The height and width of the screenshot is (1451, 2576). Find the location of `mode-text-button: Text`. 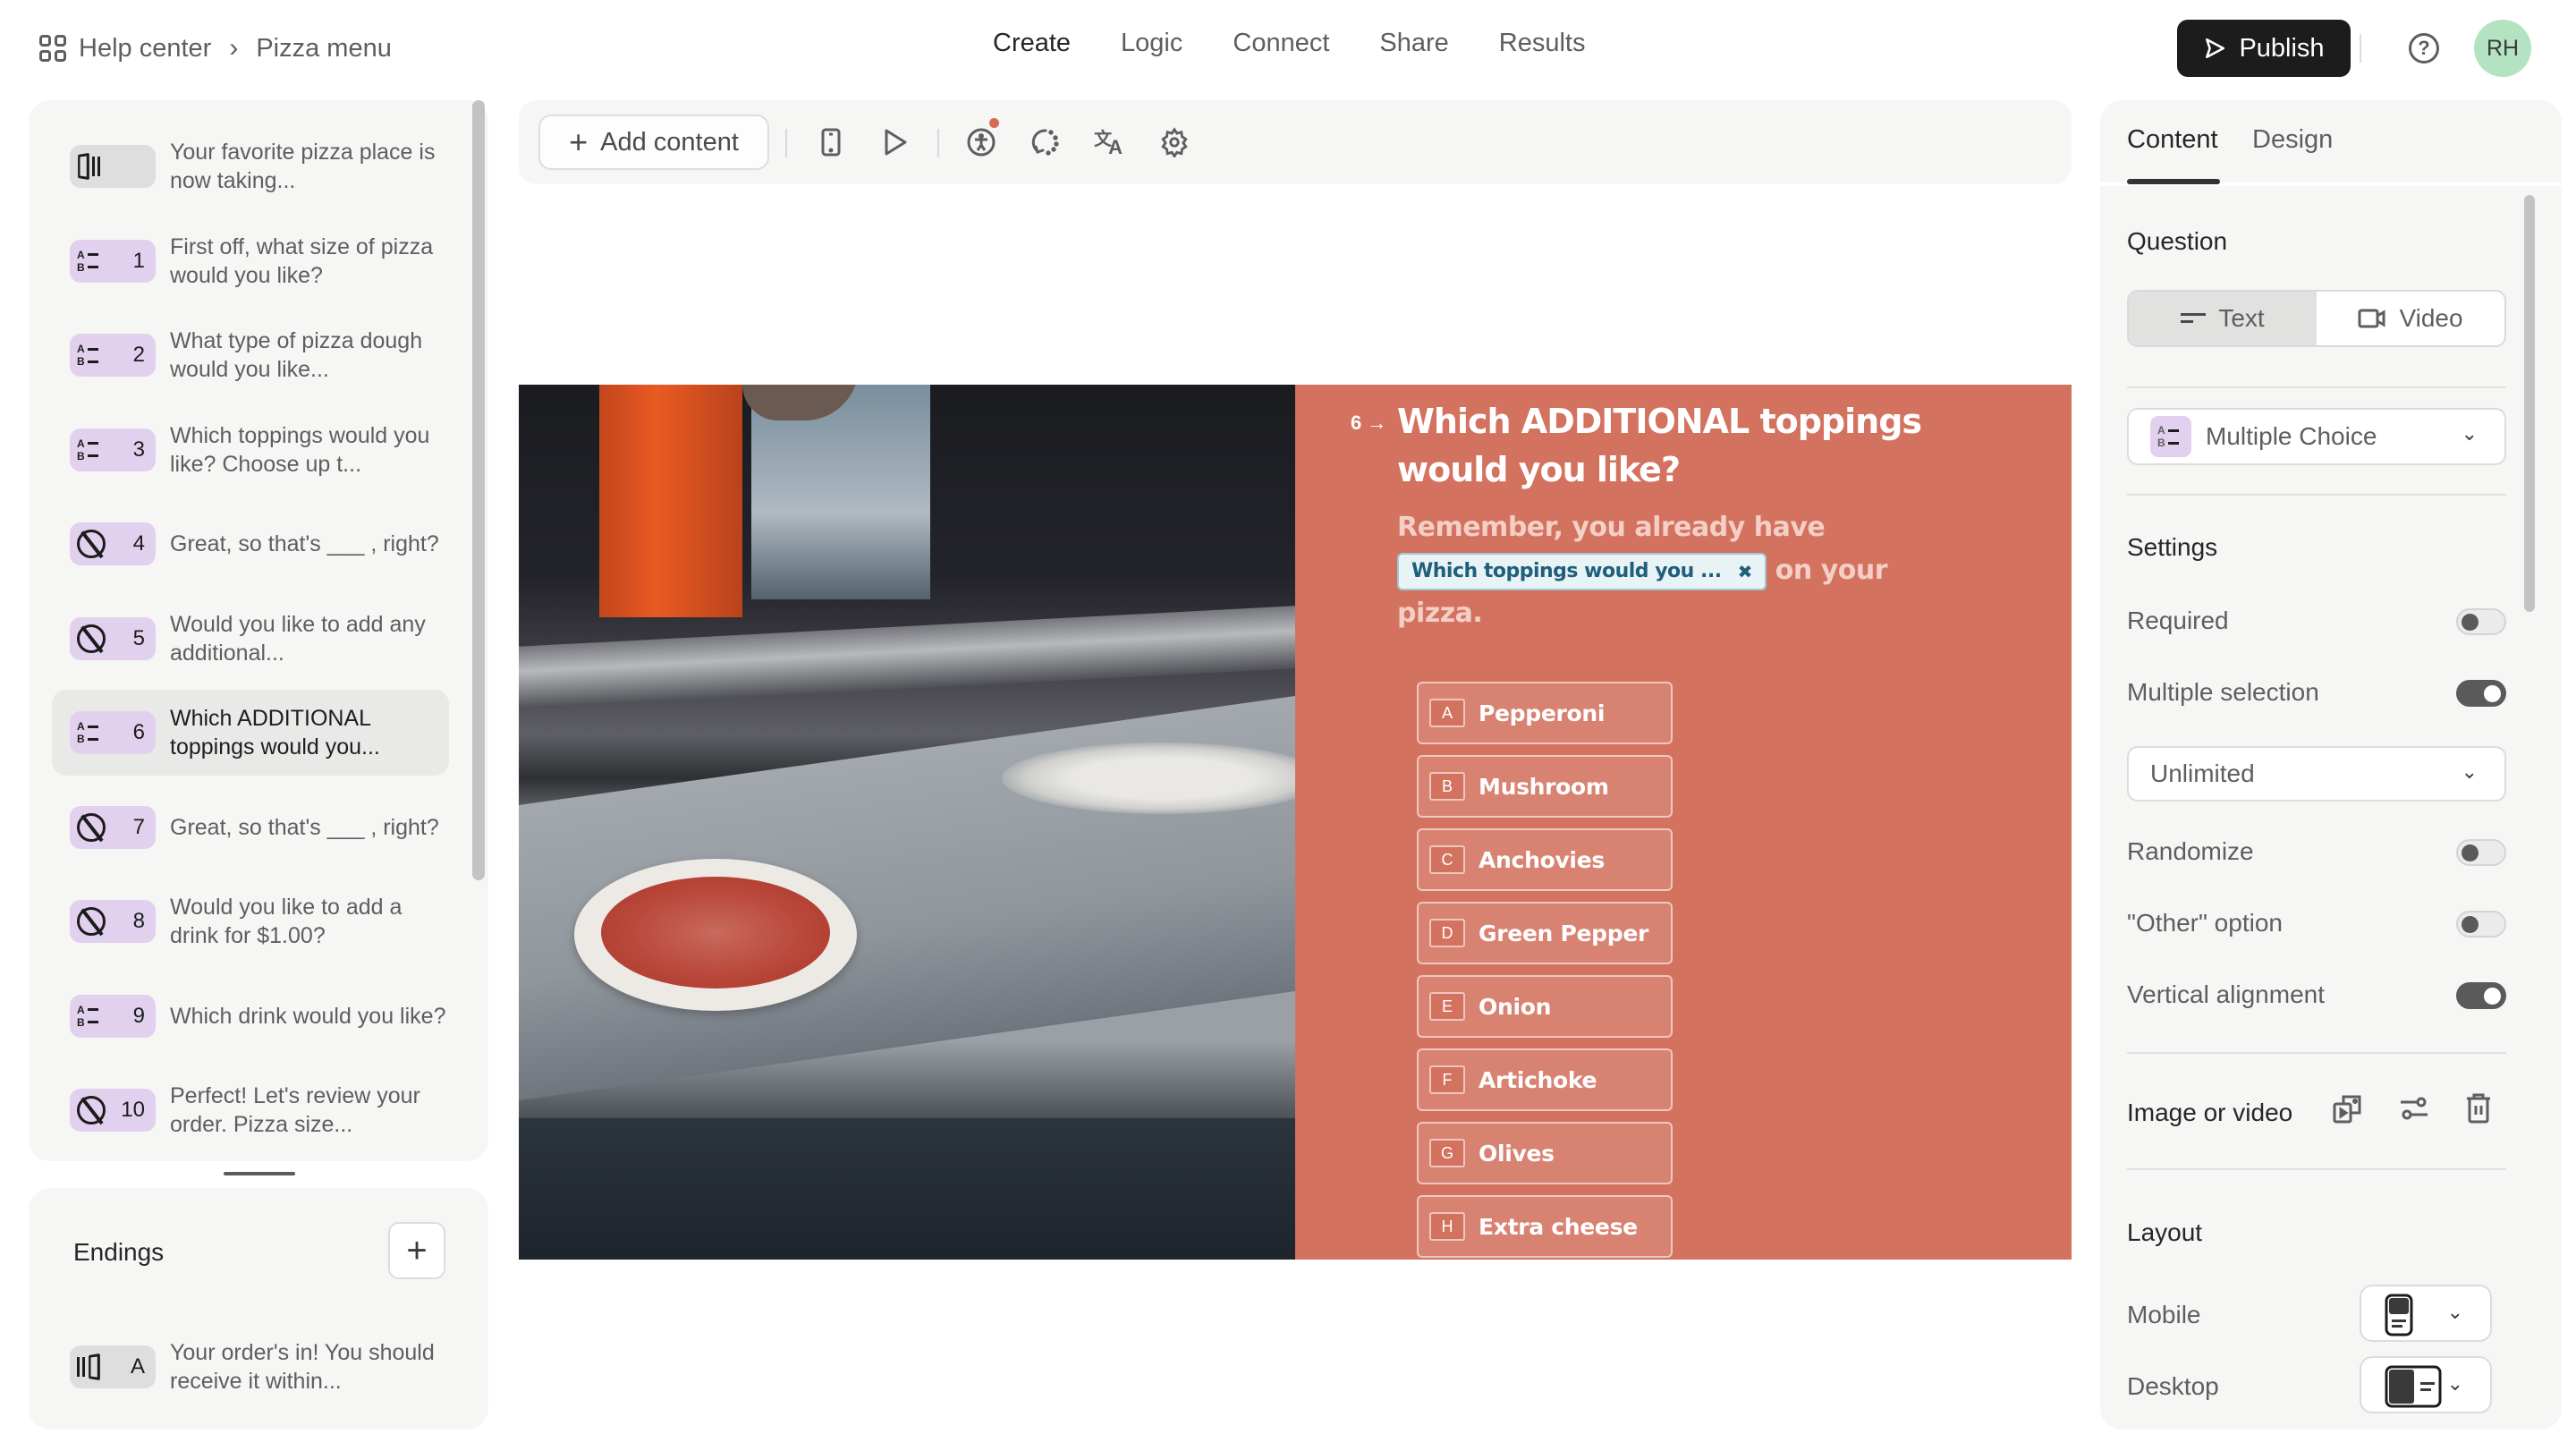

mode-text-button: Text is located at coordinates (2223, 318).